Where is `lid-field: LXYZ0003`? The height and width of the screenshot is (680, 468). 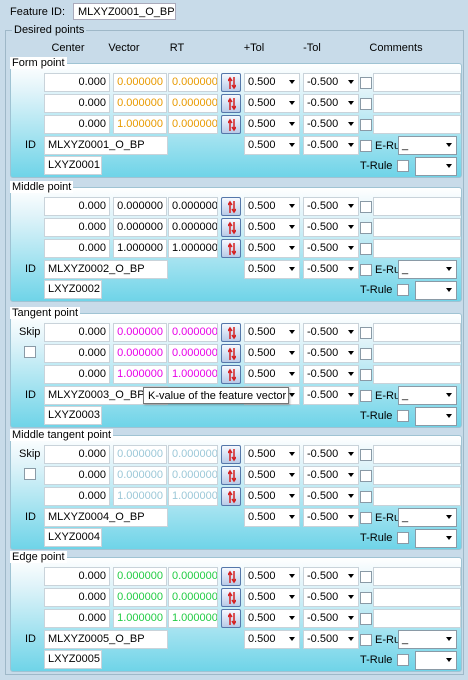
lid-field: LXYZ0003 is located at coordinates (73, 415).